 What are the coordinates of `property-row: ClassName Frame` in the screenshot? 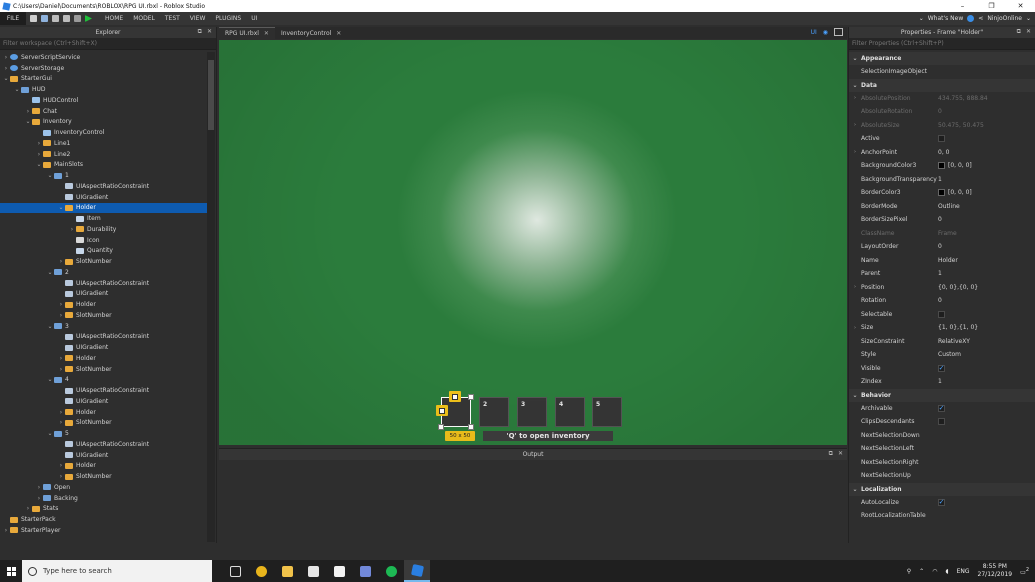 It's located at (942, 234).